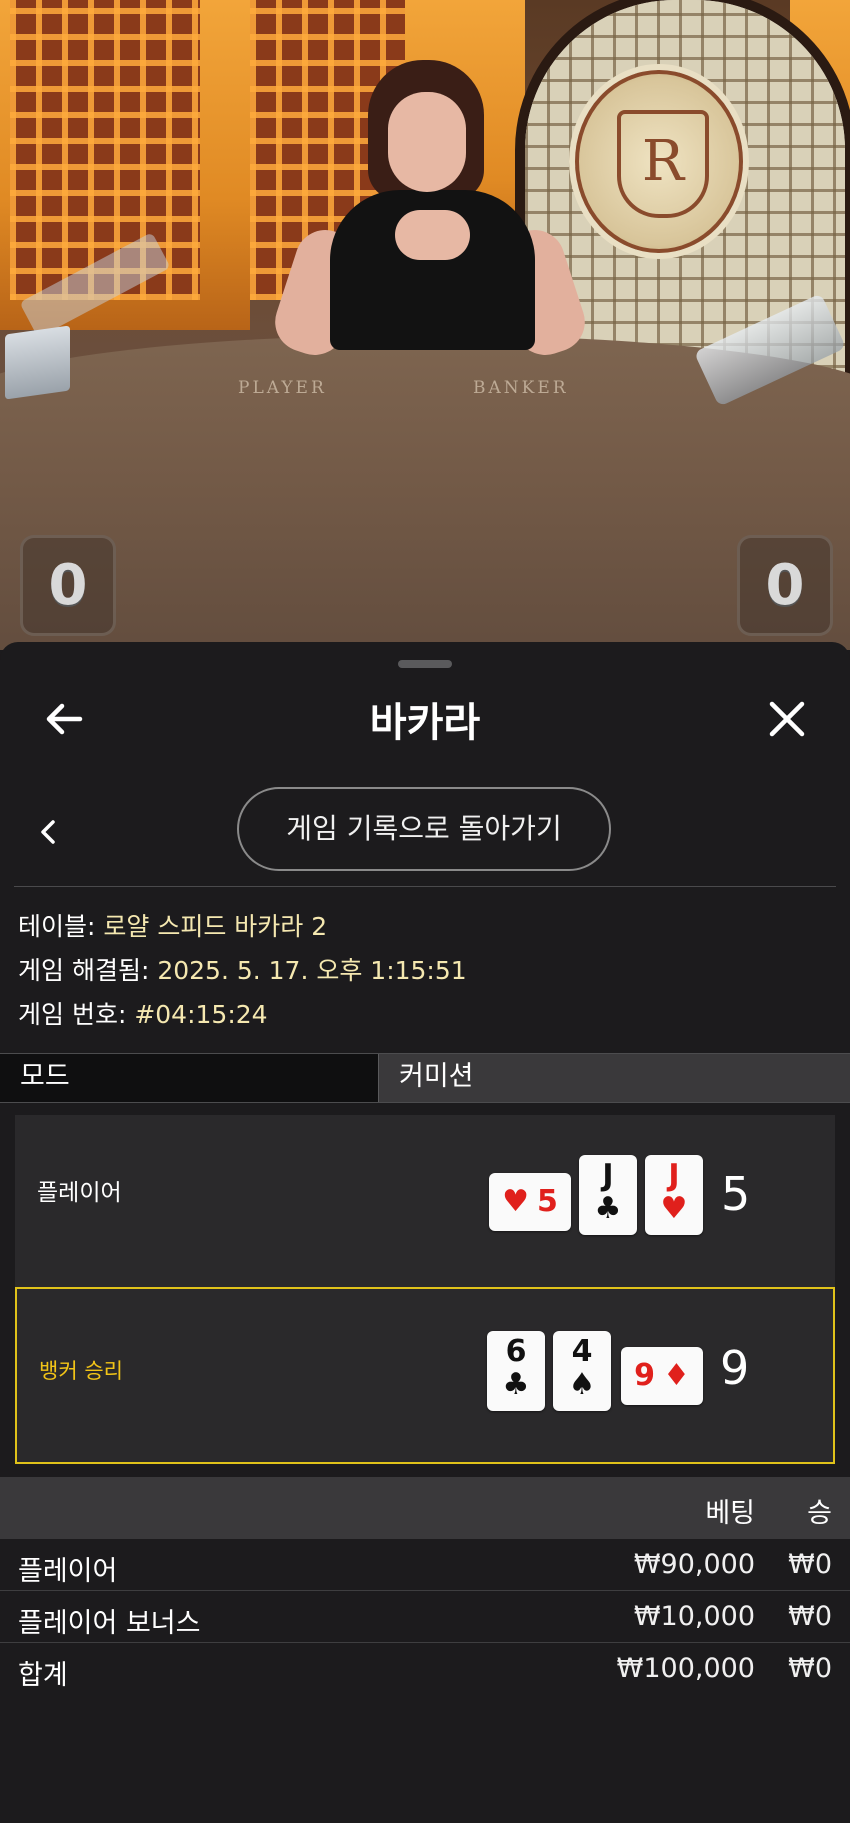 Image resolution: width=850 pixels, height=1823 pixels. I want to click on bets-total-row: 합계 ₩100,000 ₩0, so click(425, 1669).